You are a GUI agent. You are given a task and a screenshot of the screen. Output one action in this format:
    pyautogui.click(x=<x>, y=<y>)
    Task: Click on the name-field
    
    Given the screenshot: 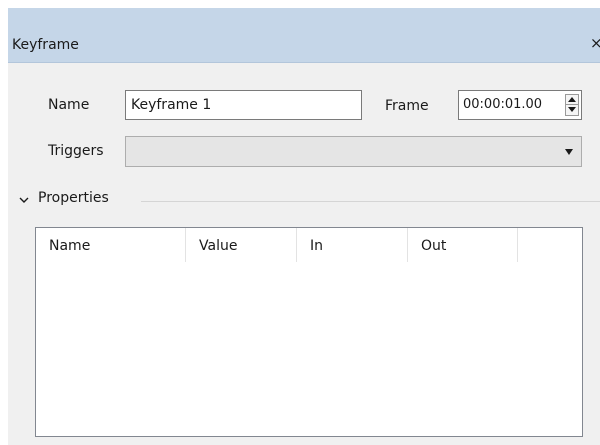 What is the action you would take?
    pyautogui.click(x=243, y=105)
    